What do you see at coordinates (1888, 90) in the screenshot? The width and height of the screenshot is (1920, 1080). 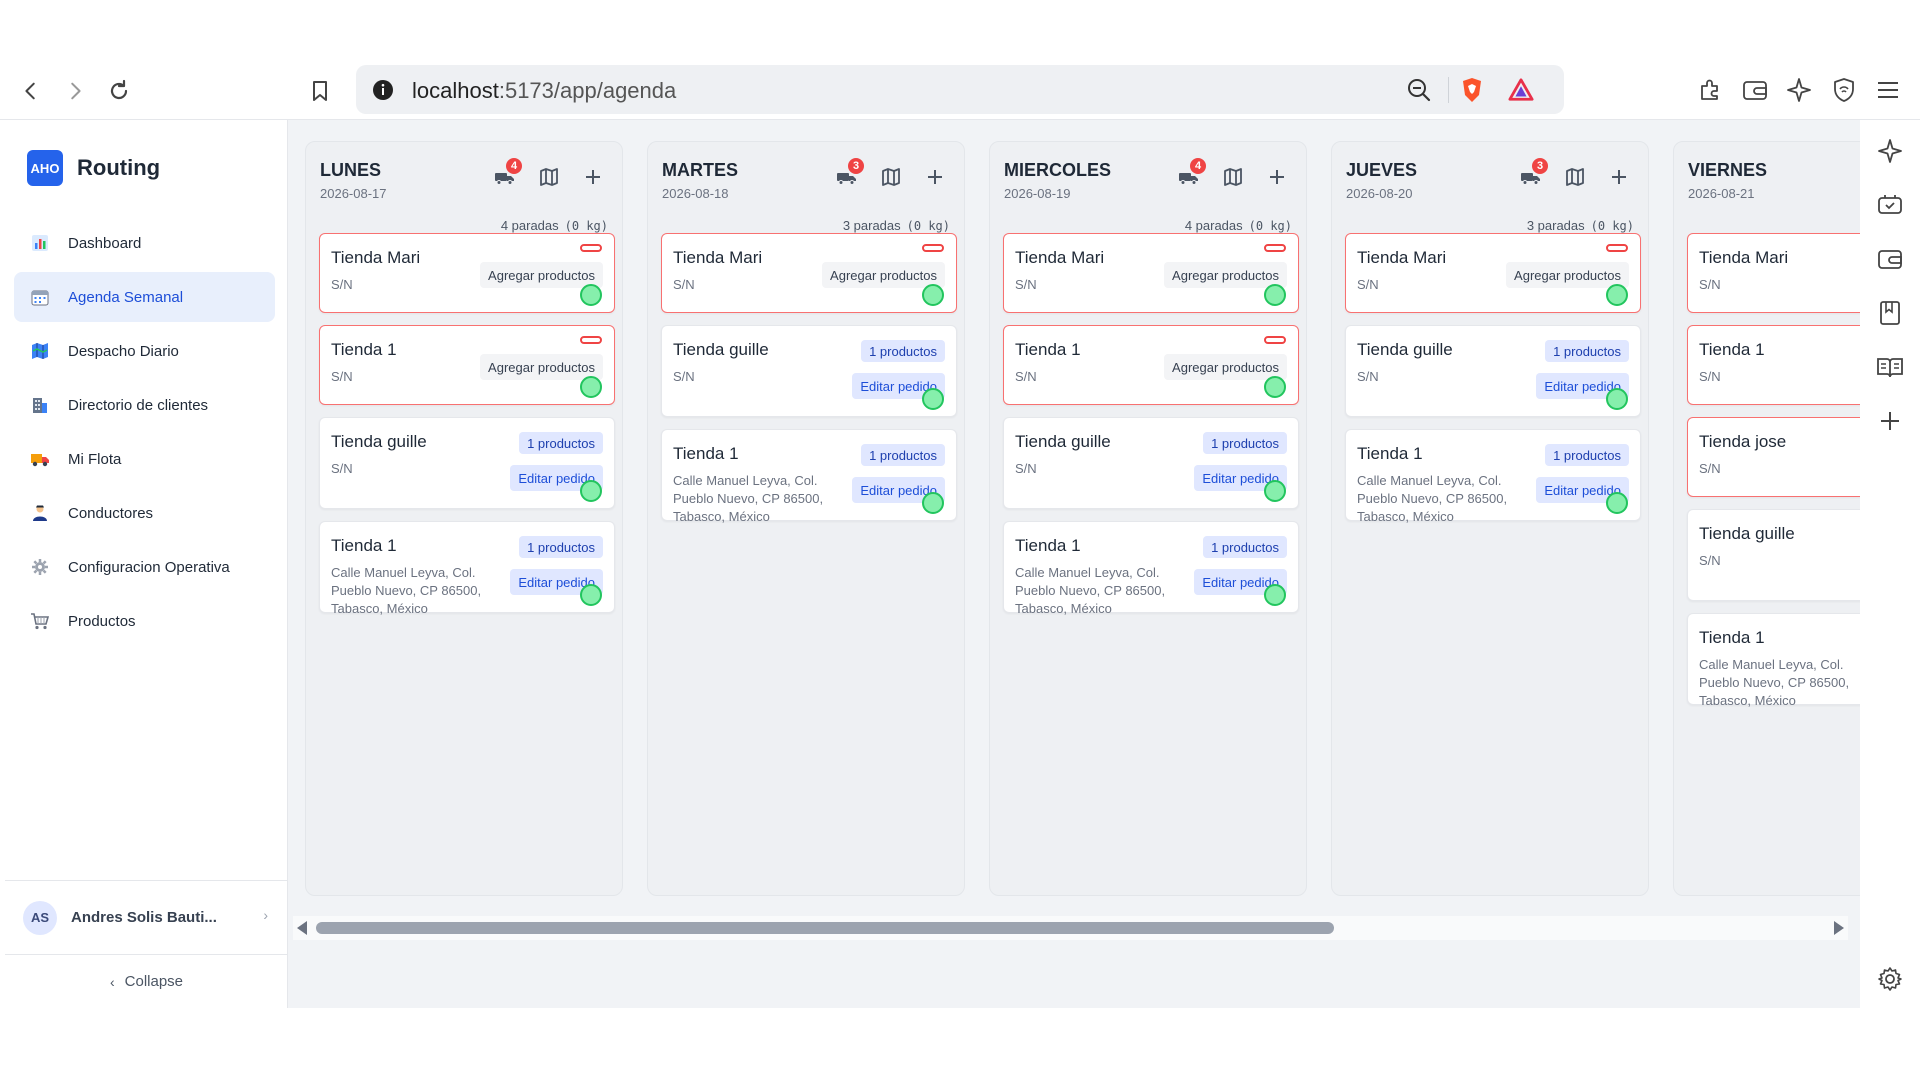 I see `menu-icon` at bounding box center [1888, 90].